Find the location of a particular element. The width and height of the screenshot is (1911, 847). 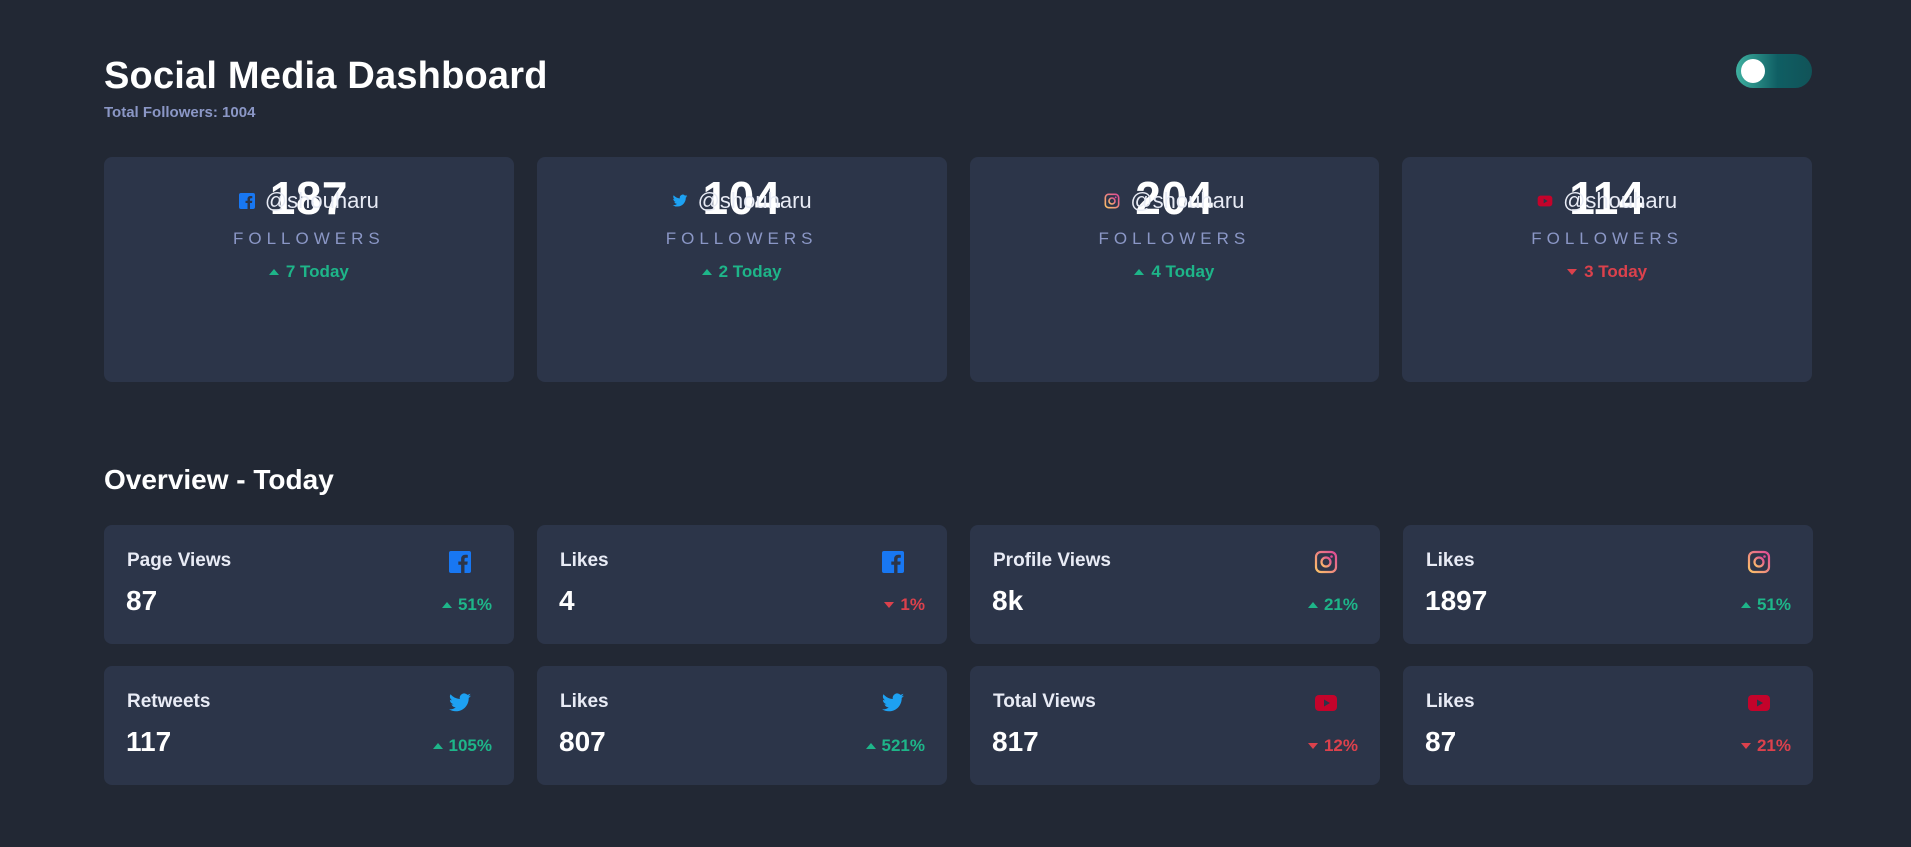

percent-text: 521% is located at coordinates (903, 745).